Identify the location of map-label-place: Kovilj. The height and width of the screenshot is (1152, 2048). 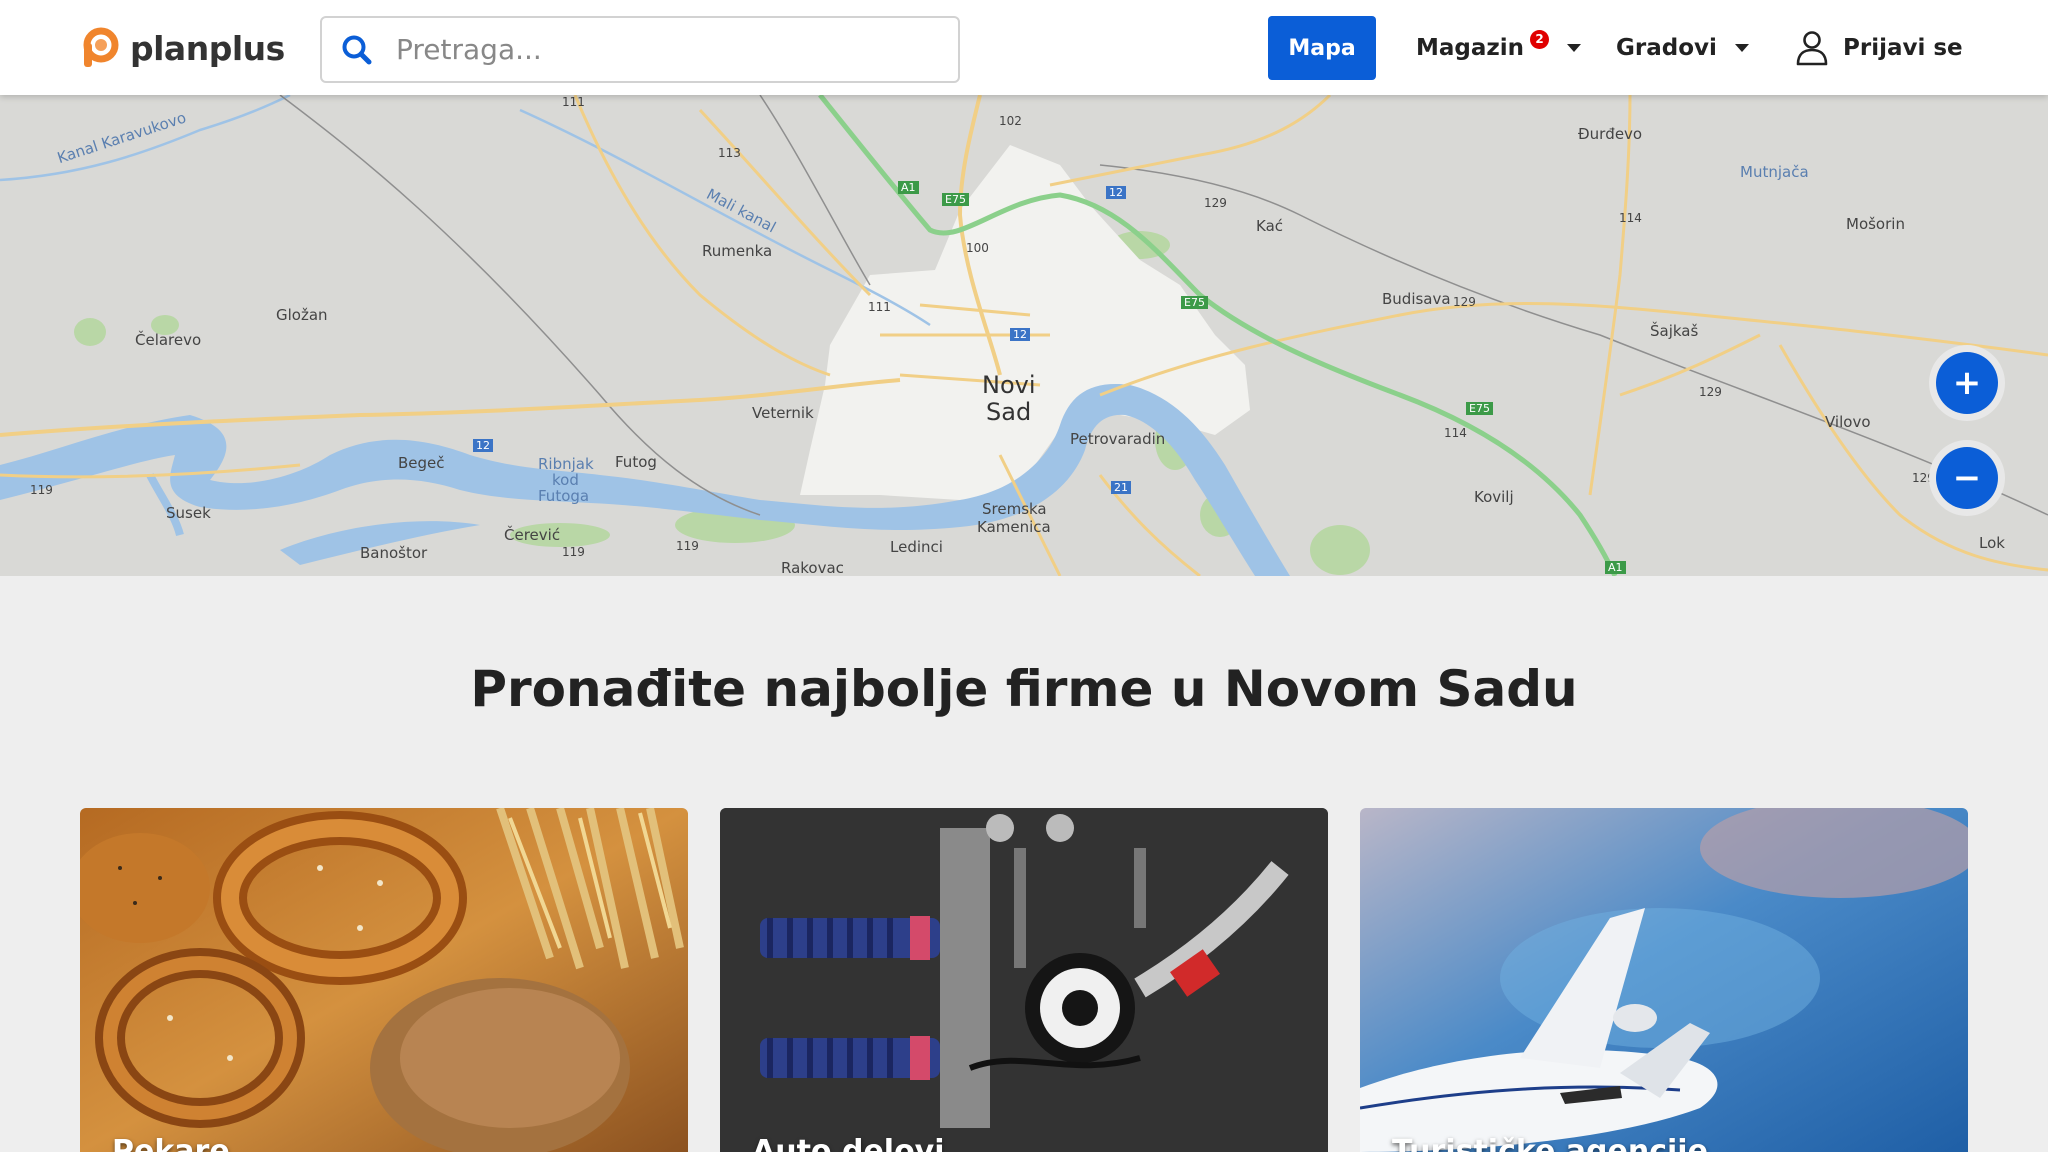
(1494, 497).